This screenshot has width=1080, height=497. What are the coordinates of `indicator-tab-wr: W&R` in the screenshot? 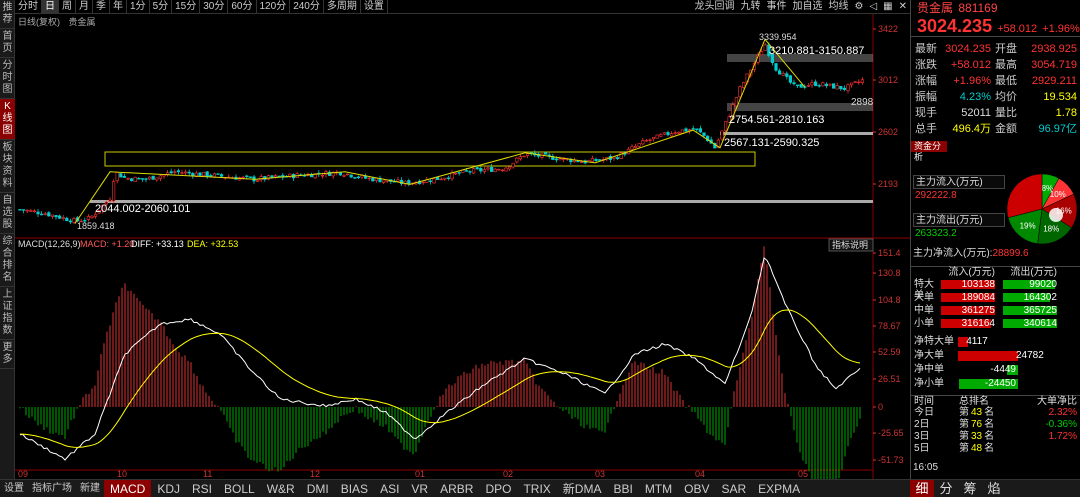 It's located at (281, 488).